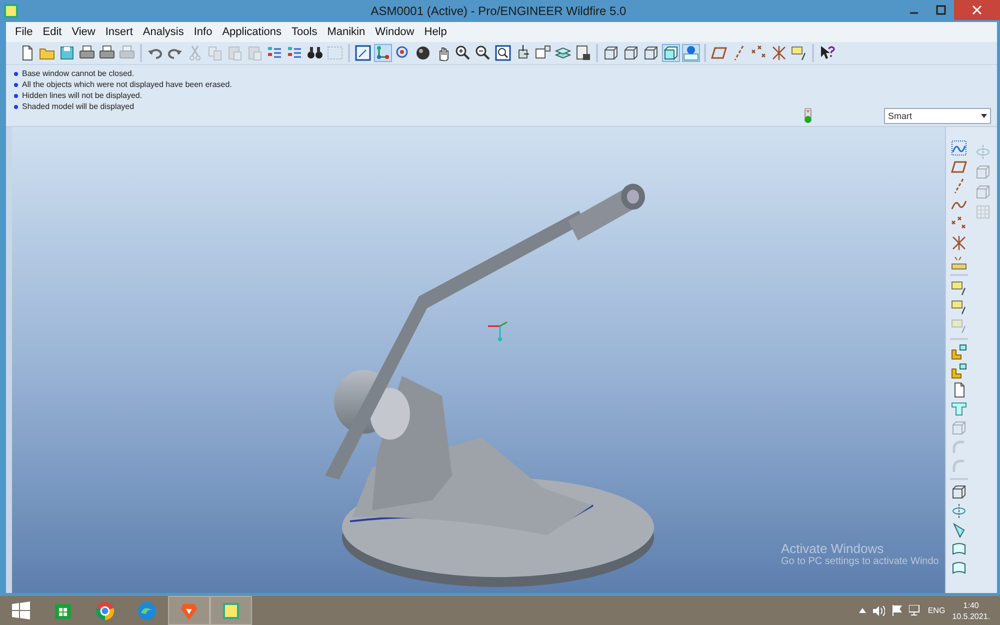 The width and height of the screenshot is (1000, 625). I want to click on window-title: ASM0001 (Active) - Pro/ENGINEER Wildfire 5.0, so click(498, 11).